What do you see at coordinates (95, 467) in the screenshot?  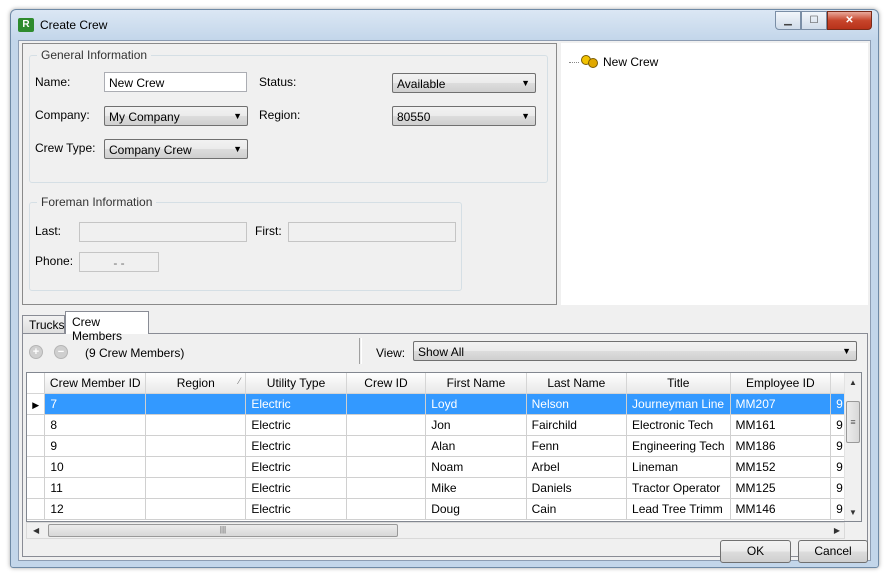 I see `cell-crew-member-id: 10` at bounding box center [95, 467].